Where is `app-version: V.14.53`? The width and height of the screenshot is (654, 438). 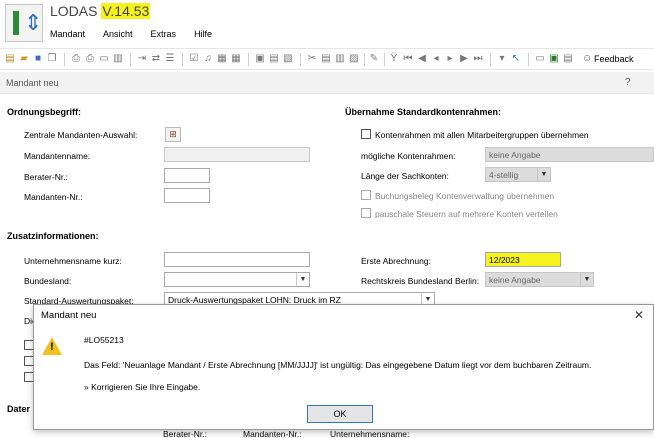
app-version: V.14.53 is located at coordinates (126, 11).